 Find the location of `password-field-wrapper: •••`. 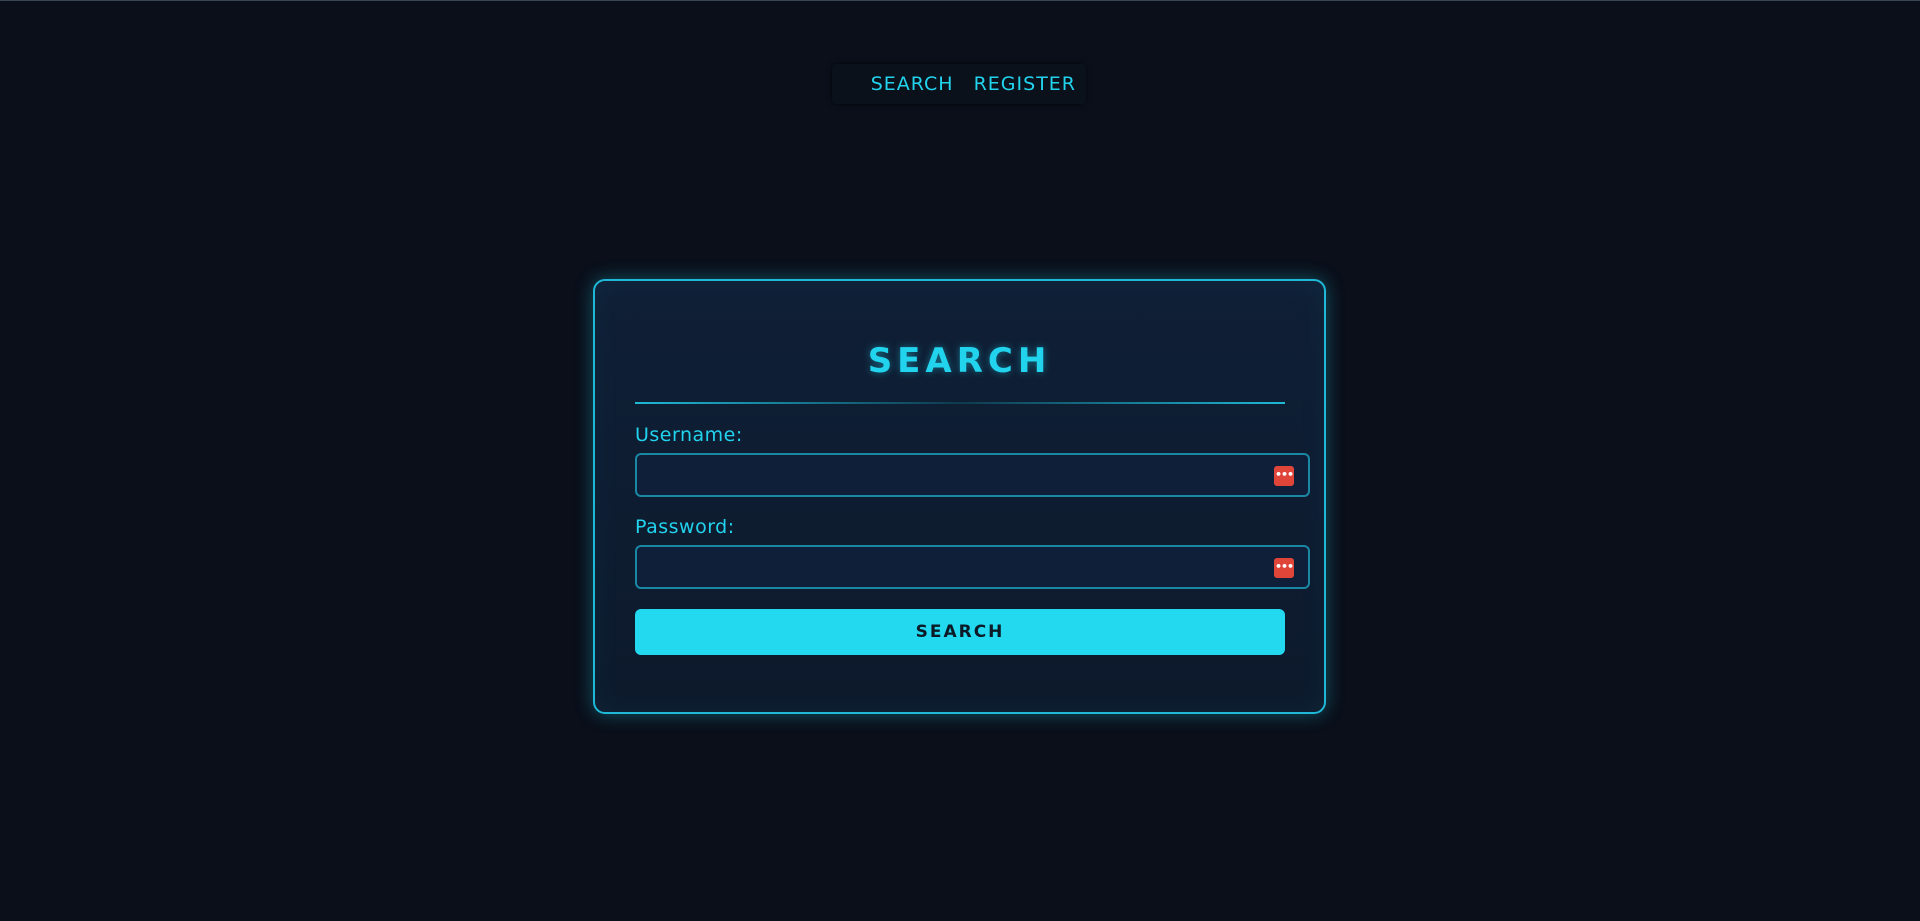

password-field-wrapper: ••• is located at coordinates (972, 567).